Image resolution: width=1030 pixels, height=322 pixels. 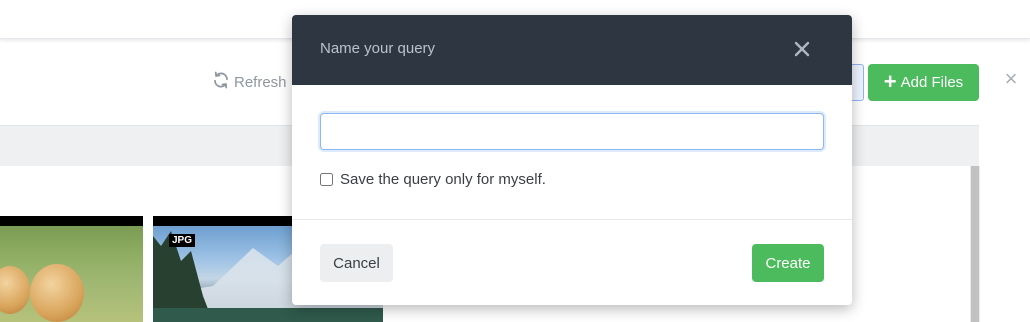 What do you see at coordinates (572, 50) in the screenshot?
I see `dialog-header: Name your query` at bounding box center [572, 50].